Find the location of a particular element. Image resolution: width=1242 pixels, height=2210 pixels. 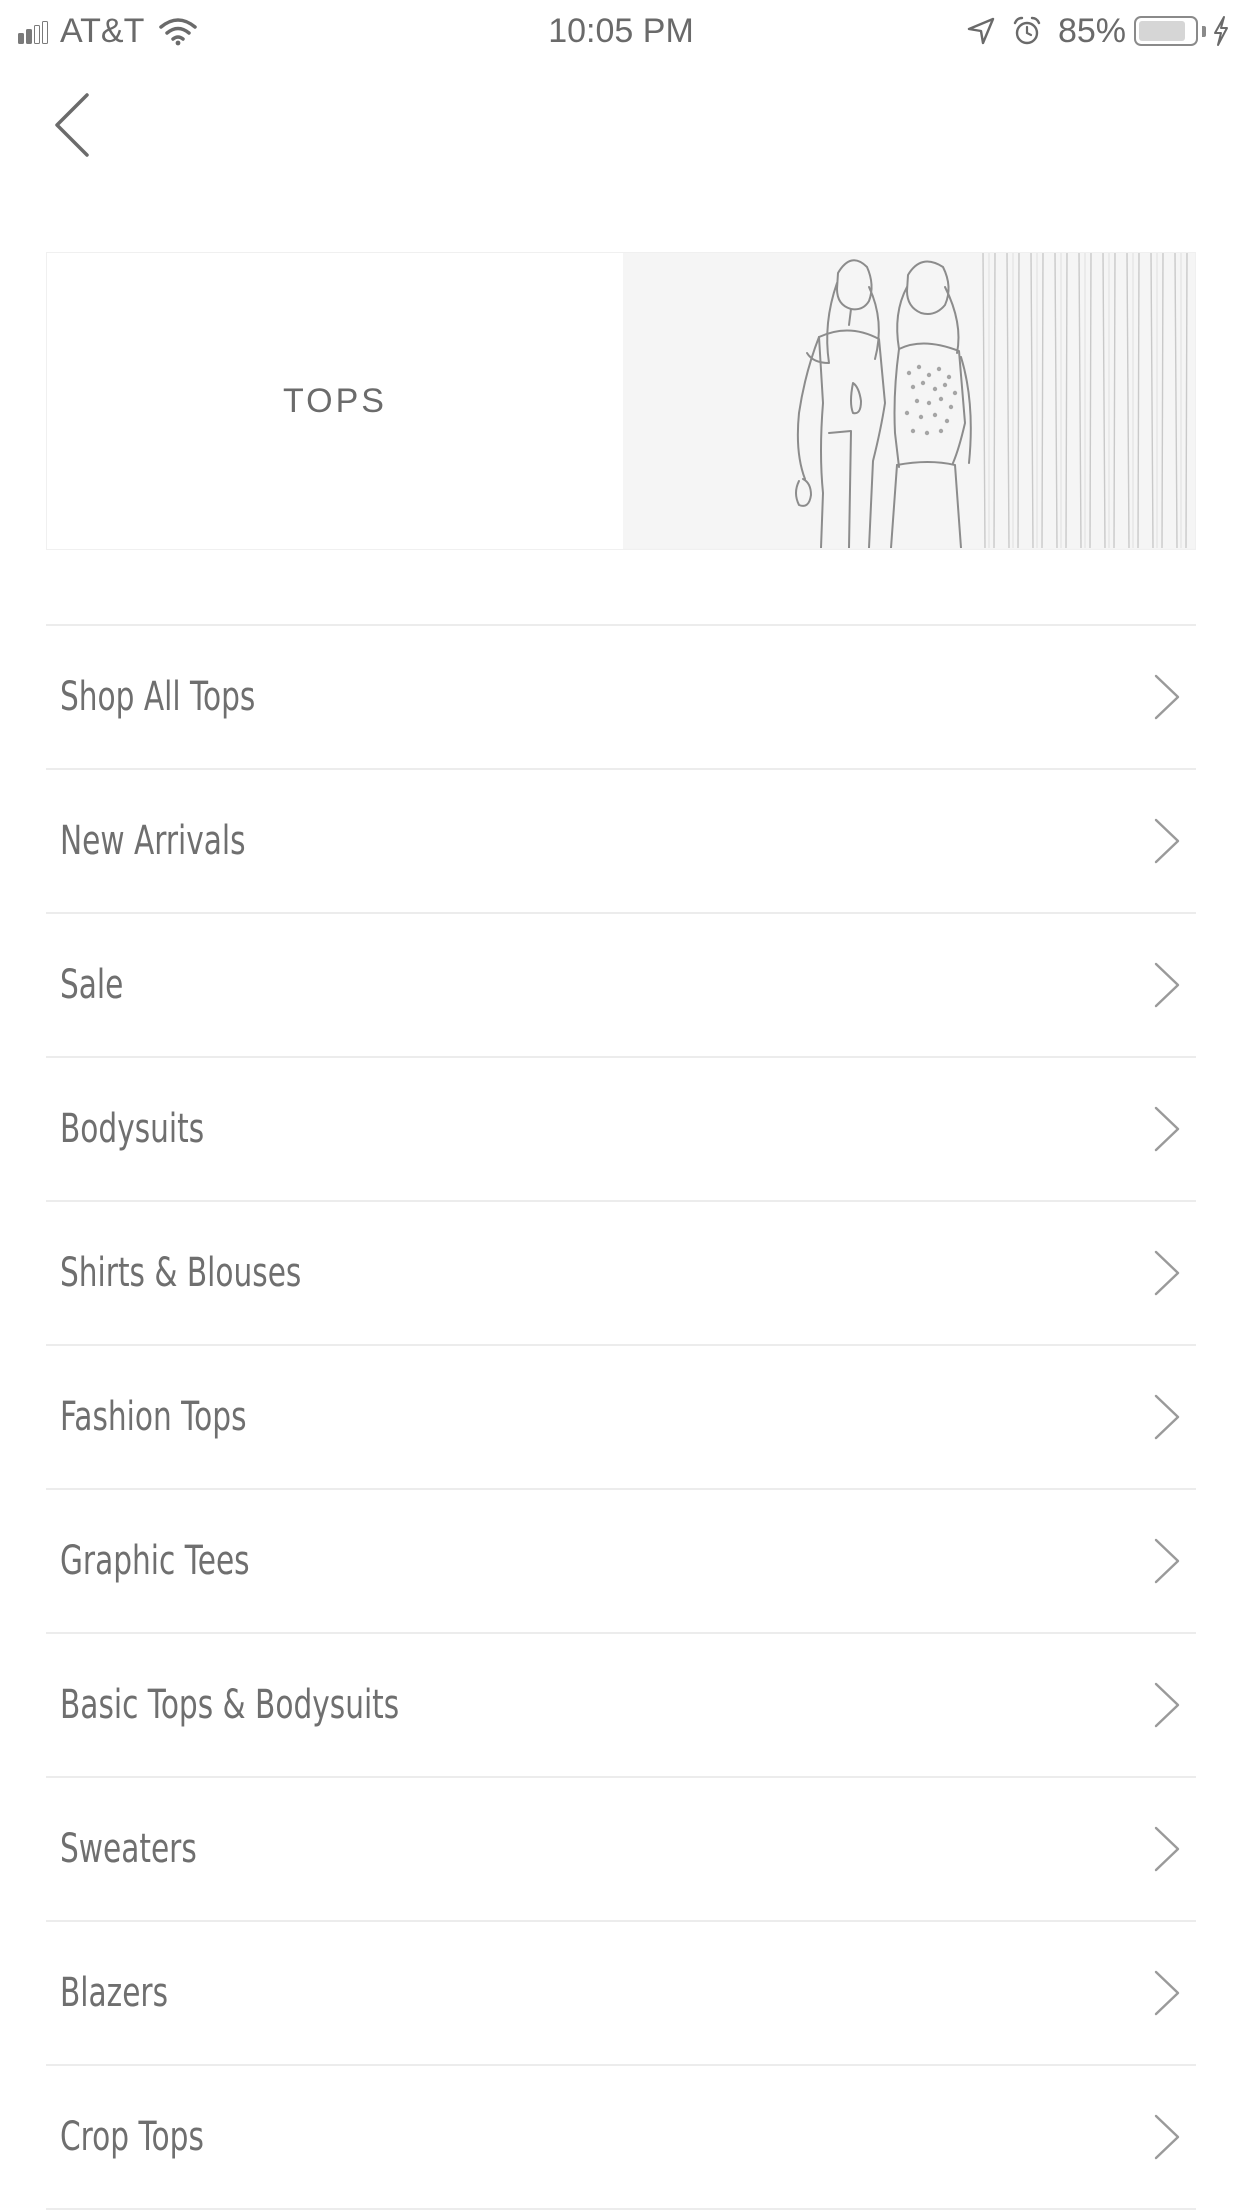

category-hero-banner: TOPS is located at coordinates (621, 401).